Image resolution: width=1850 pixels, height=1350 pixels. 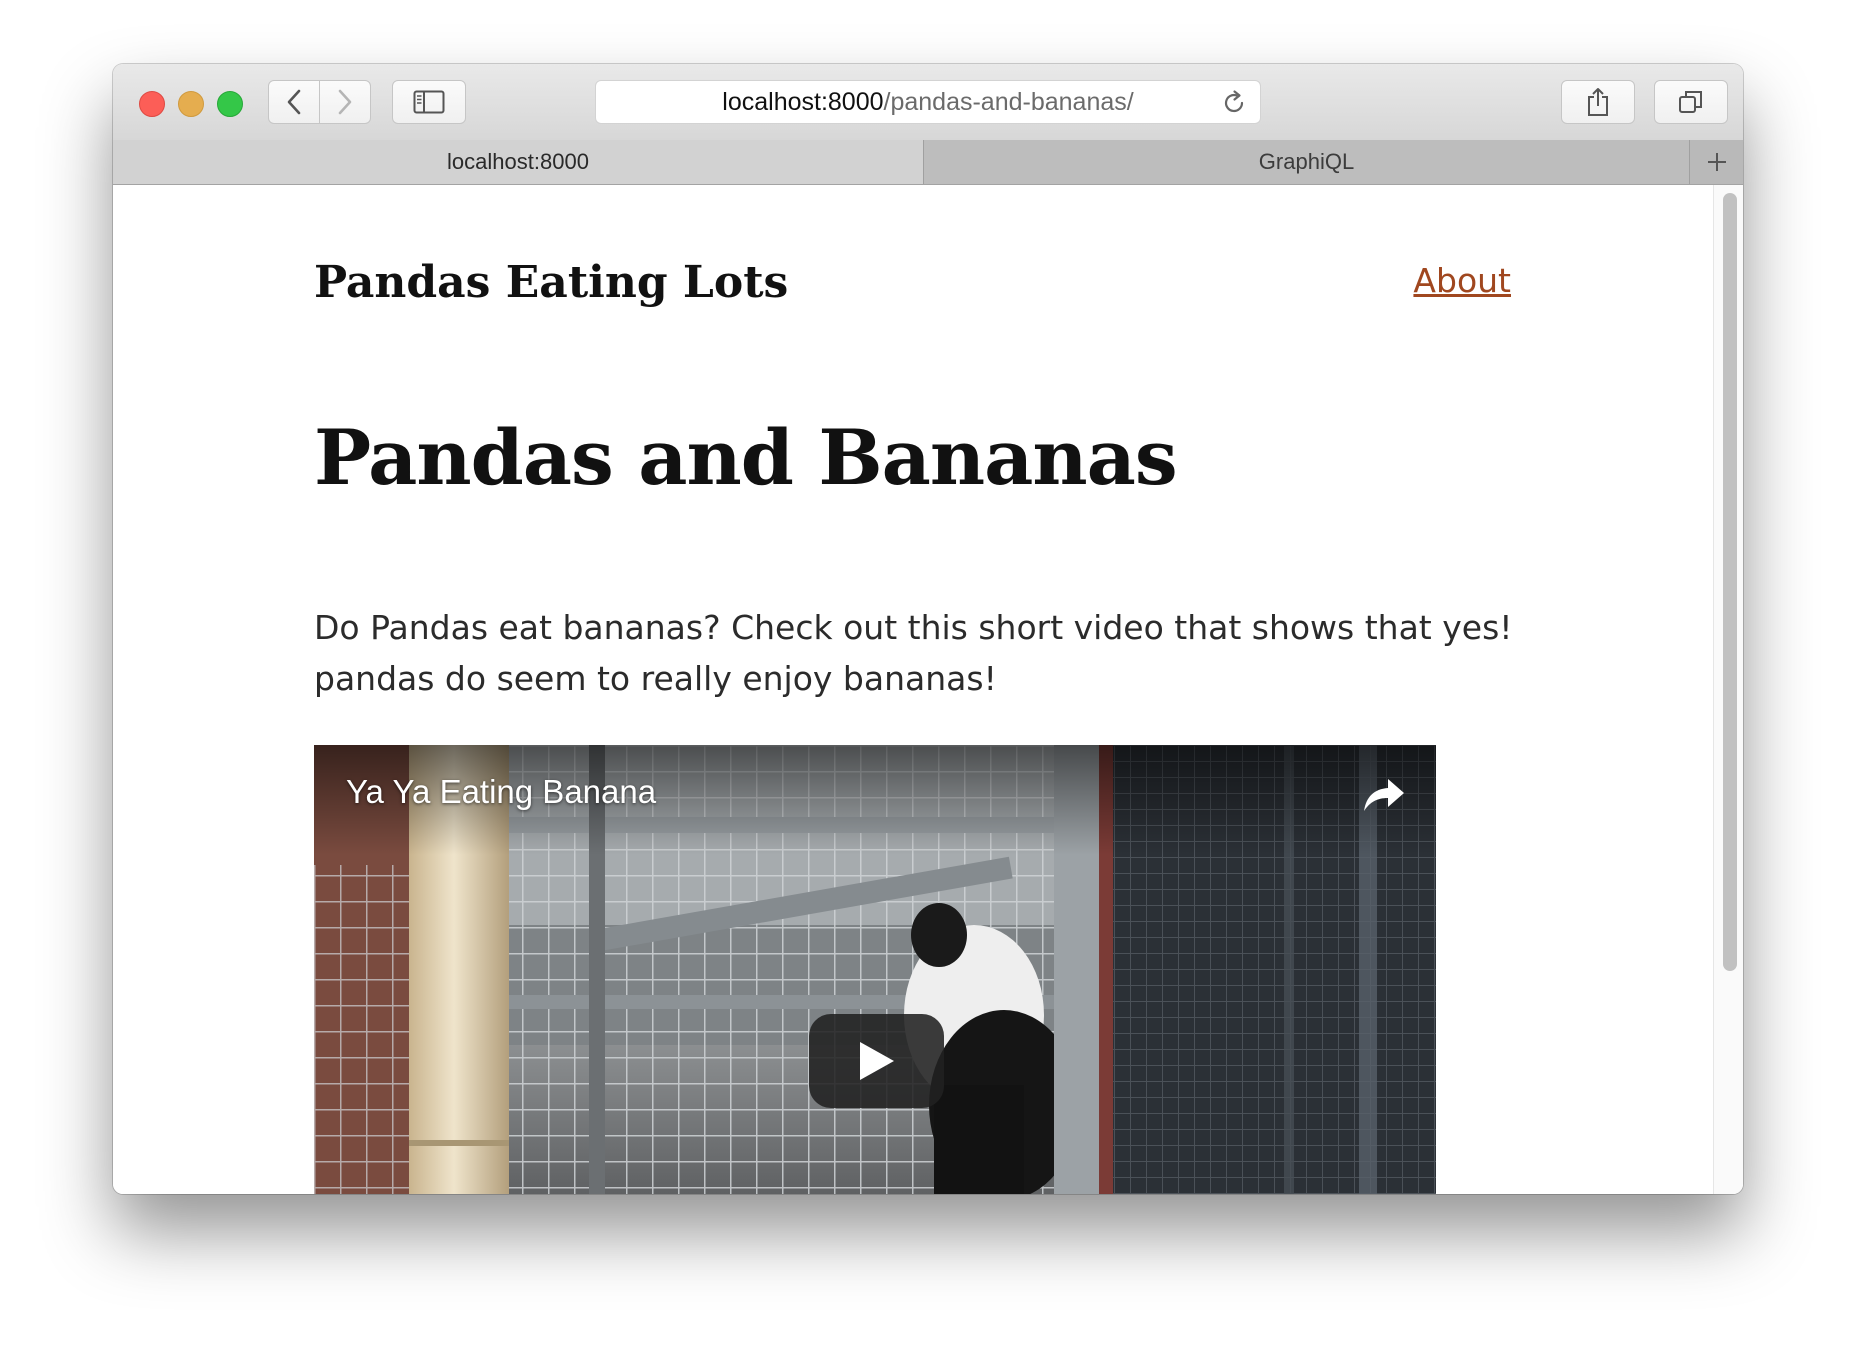 I want to click on post-title: Pandas and Bananas, so click(x=746, y=457).